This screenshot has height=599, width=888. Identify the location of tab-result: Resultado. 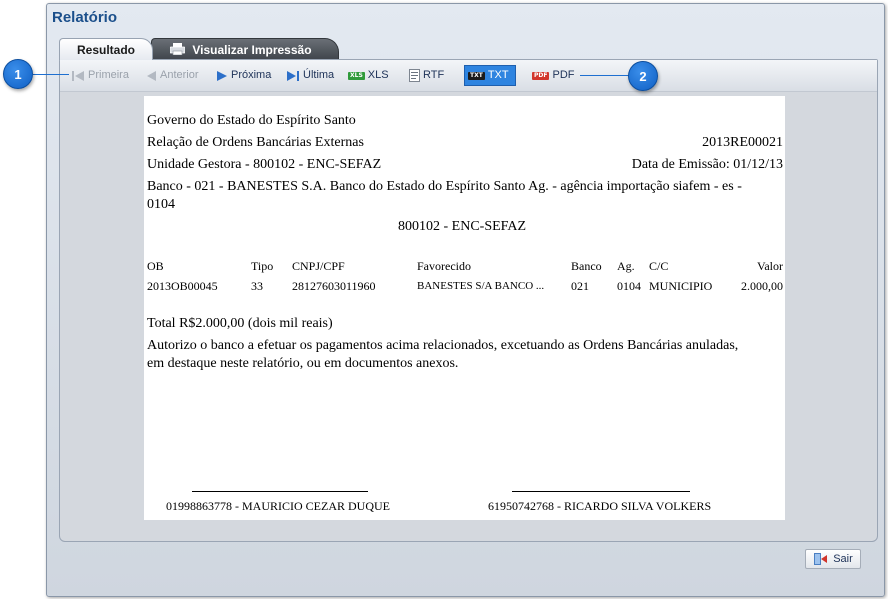
(106, 49).